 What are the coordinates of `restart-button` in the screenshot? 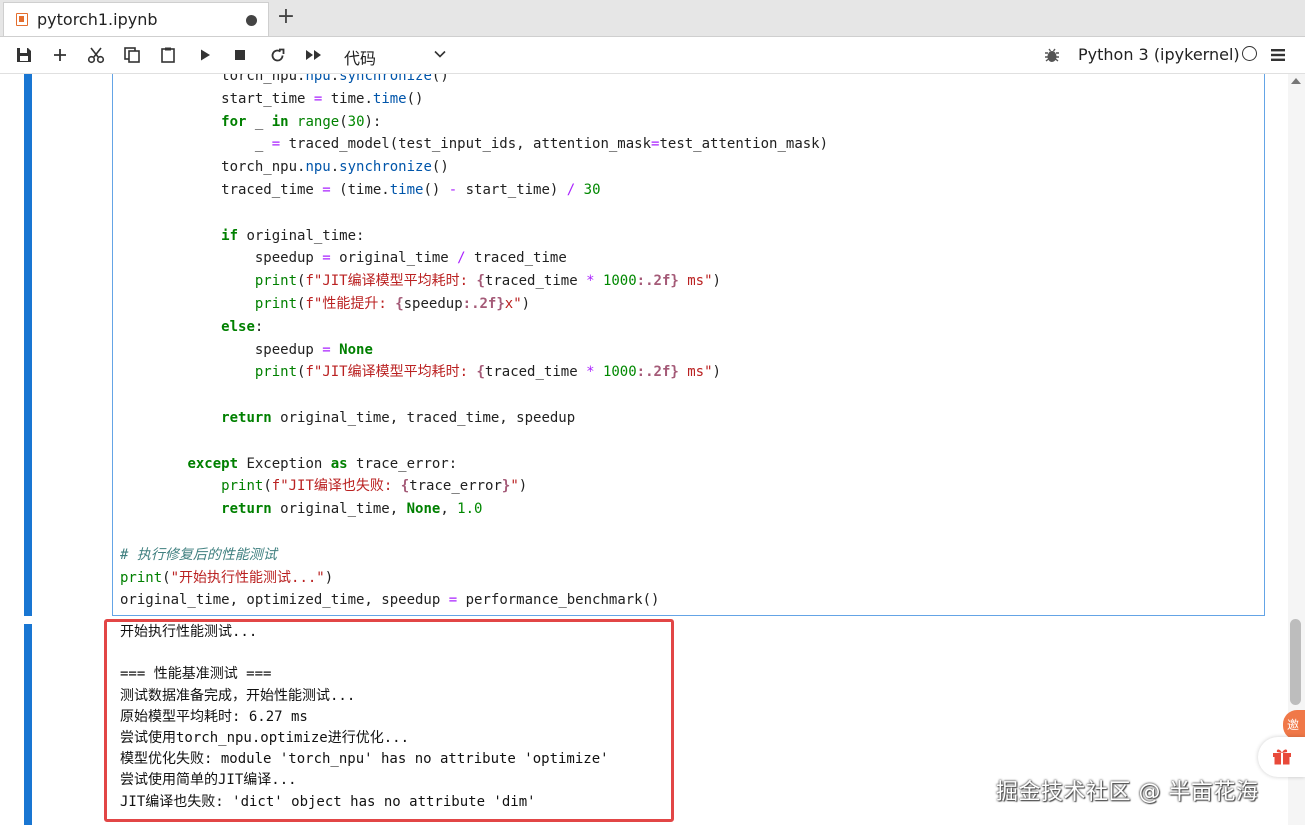 It's located at (277, 55).